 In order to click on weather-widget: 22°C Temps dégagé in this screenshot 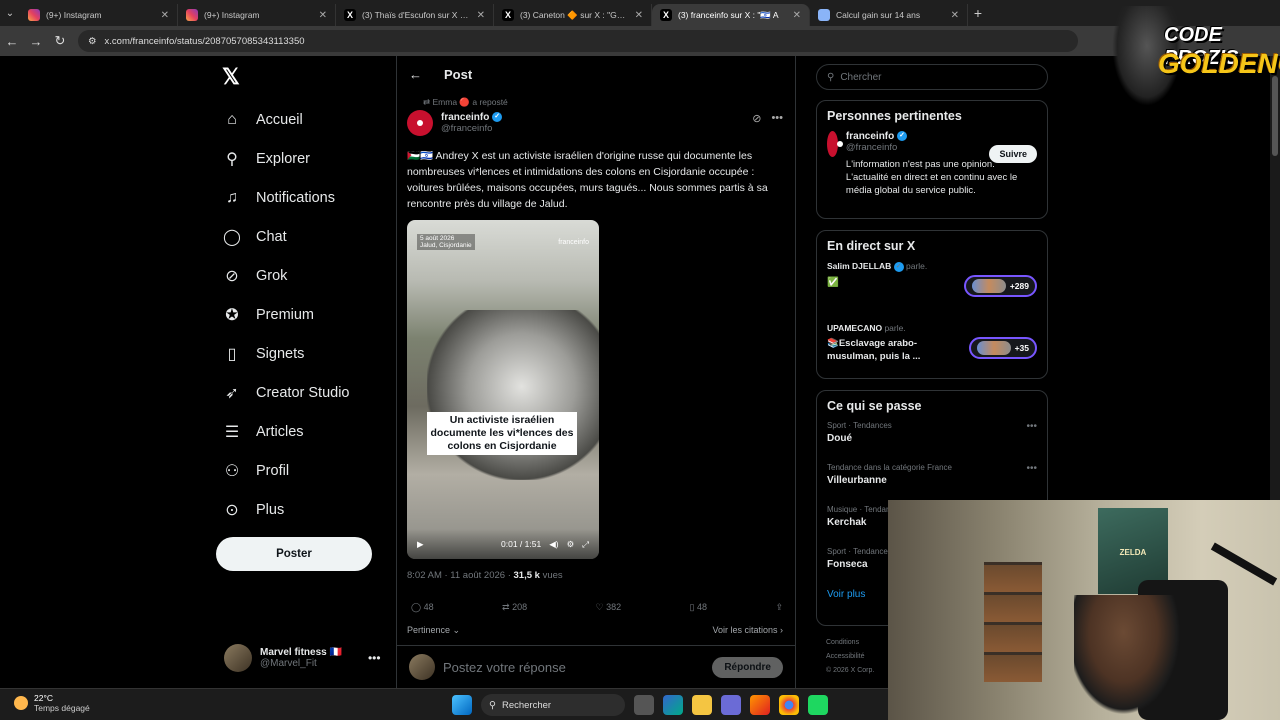, I will do `click(52, 703)`.